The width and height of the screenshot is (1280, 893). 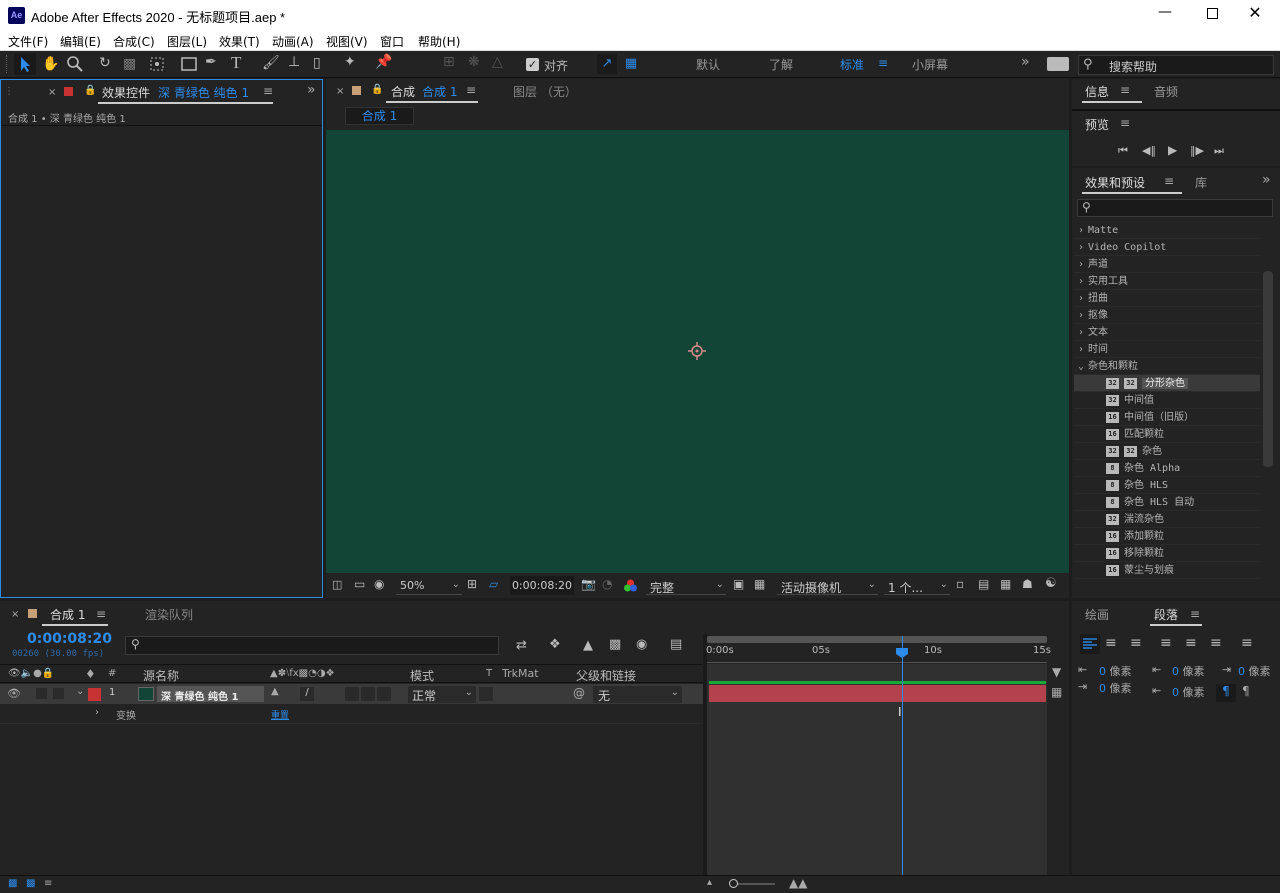 What do you see at coordinates (392, 41) in the screenshot?
I see `menu-window: 窗口` at bounding box center [392, 41].